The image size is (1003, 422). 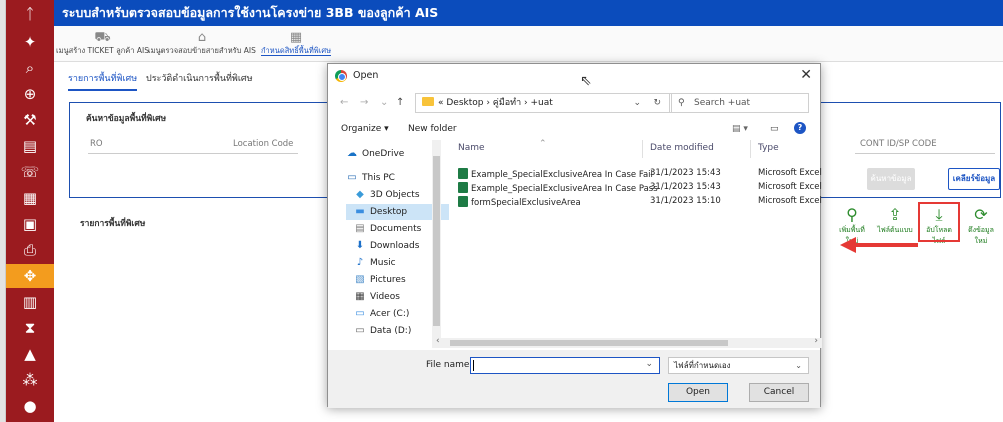 What do you see at coordinates (391, 331) in the screenshot?
I see `nav-item-drive-d-label: Data (D:)` at bounding box center [391, 331].